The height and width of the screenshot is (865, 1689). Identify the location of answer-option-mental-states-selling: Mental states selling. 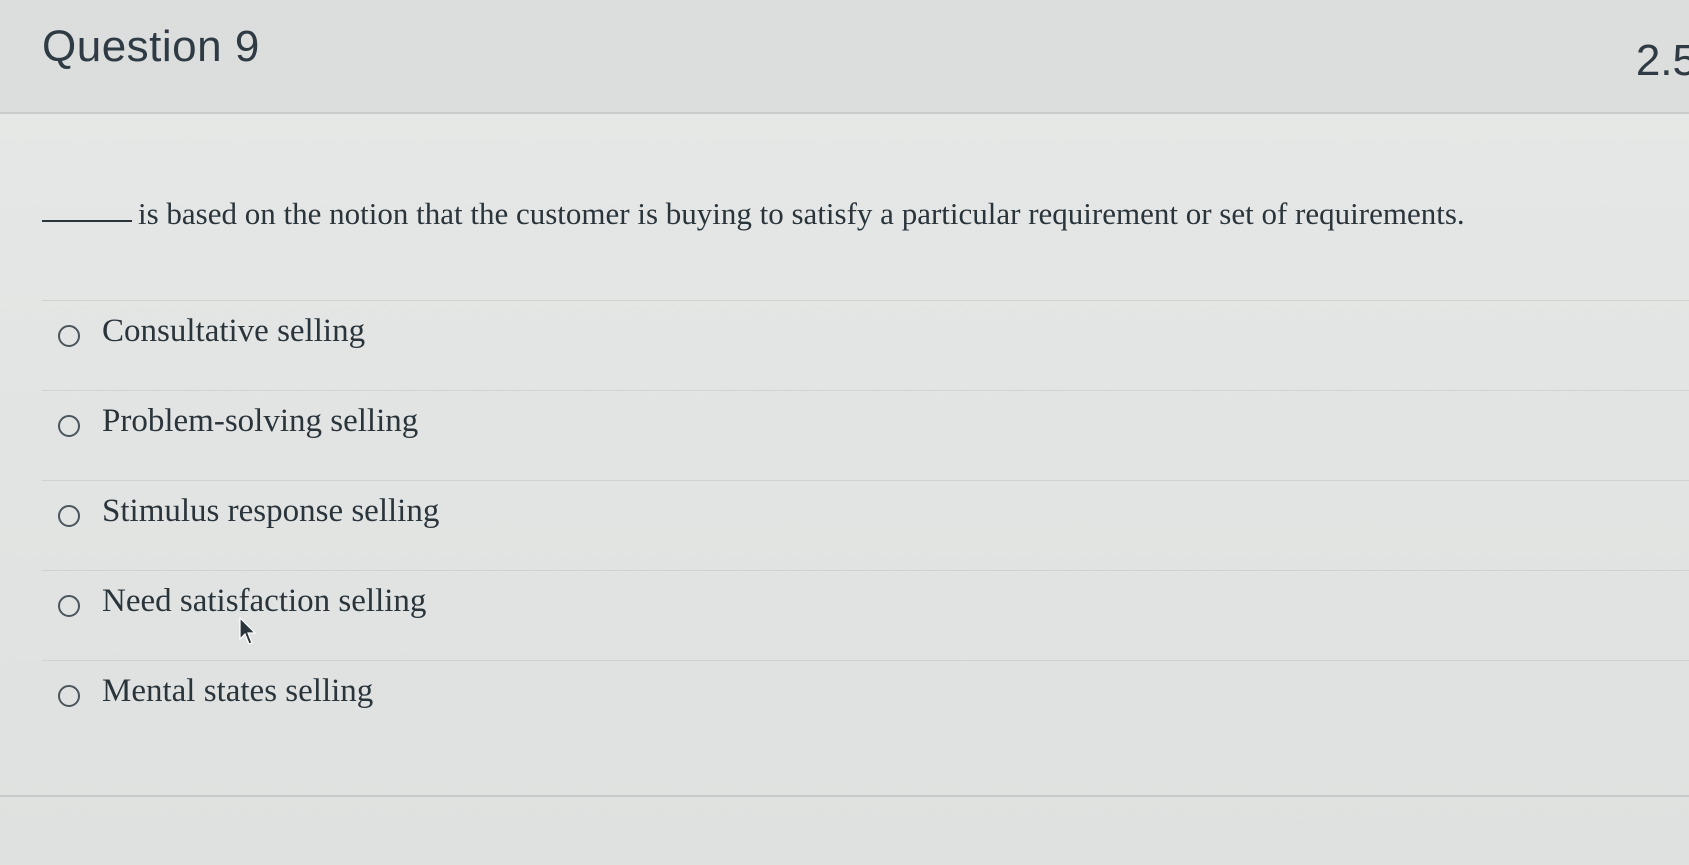
(865, 705).